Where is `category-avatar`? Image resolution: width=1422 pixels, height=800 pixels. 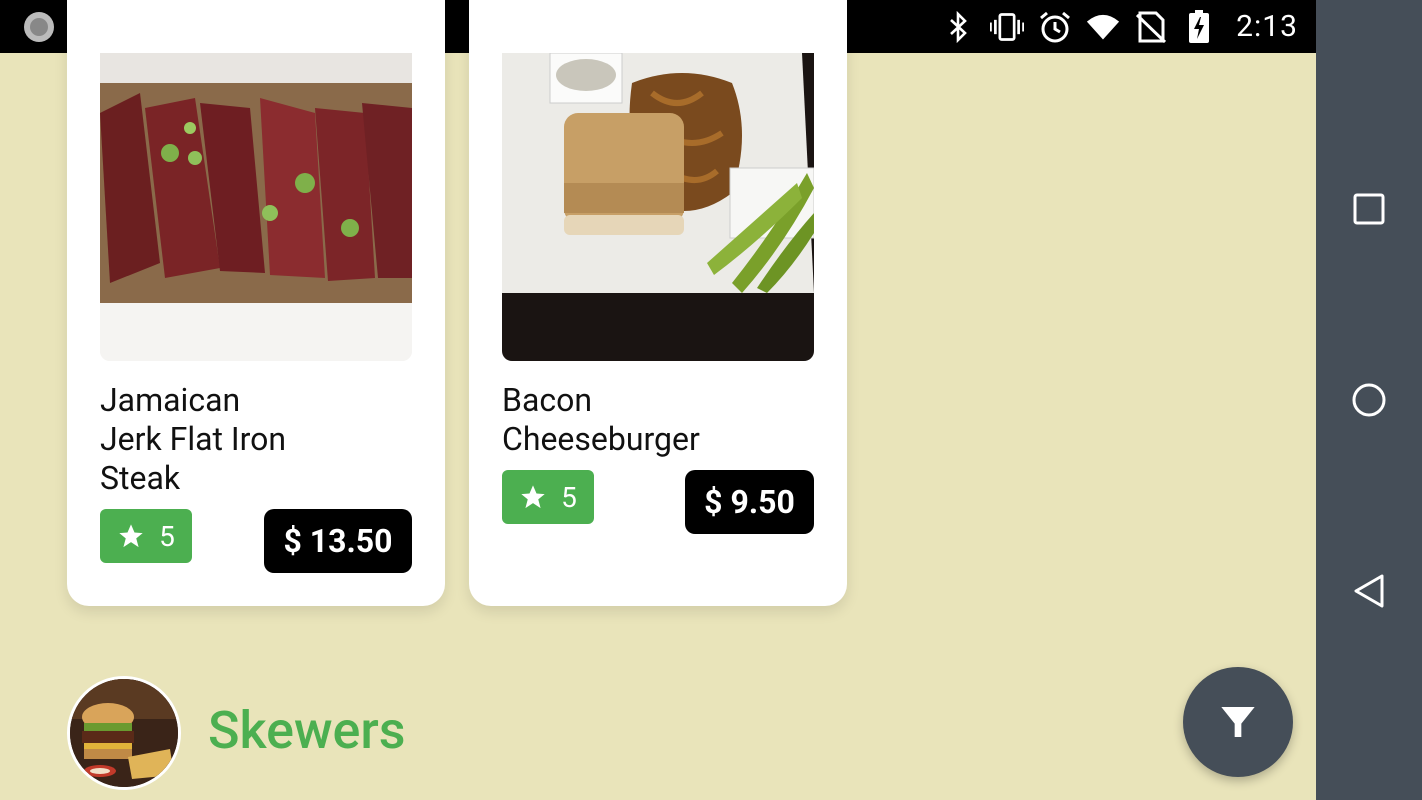 category-avatar is located at coordinates (124, 733).